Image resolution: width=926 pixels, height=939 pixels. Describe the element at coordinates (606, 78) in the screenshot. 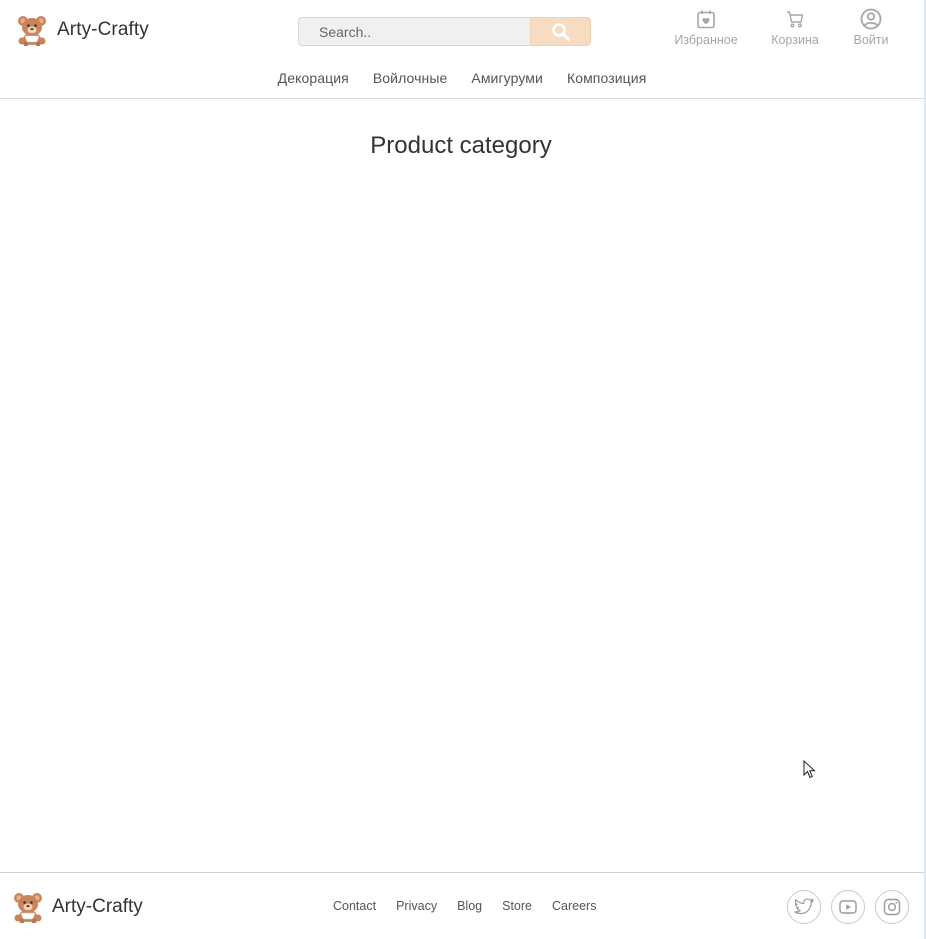

I see `nav-item-composition: Композиция` at that location.